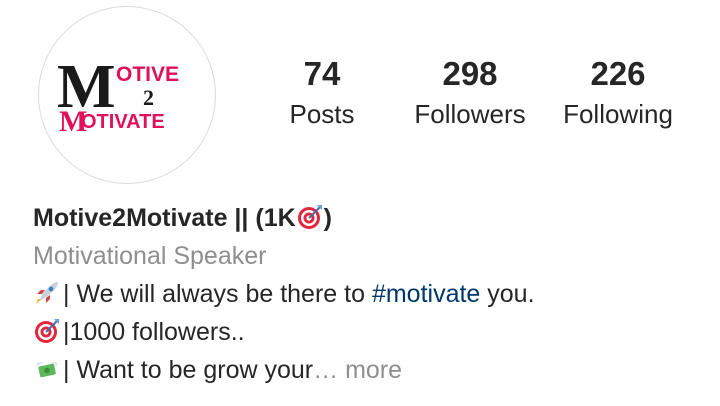  I want to click on followers-stat: 298 Followers, so click(470, 92).